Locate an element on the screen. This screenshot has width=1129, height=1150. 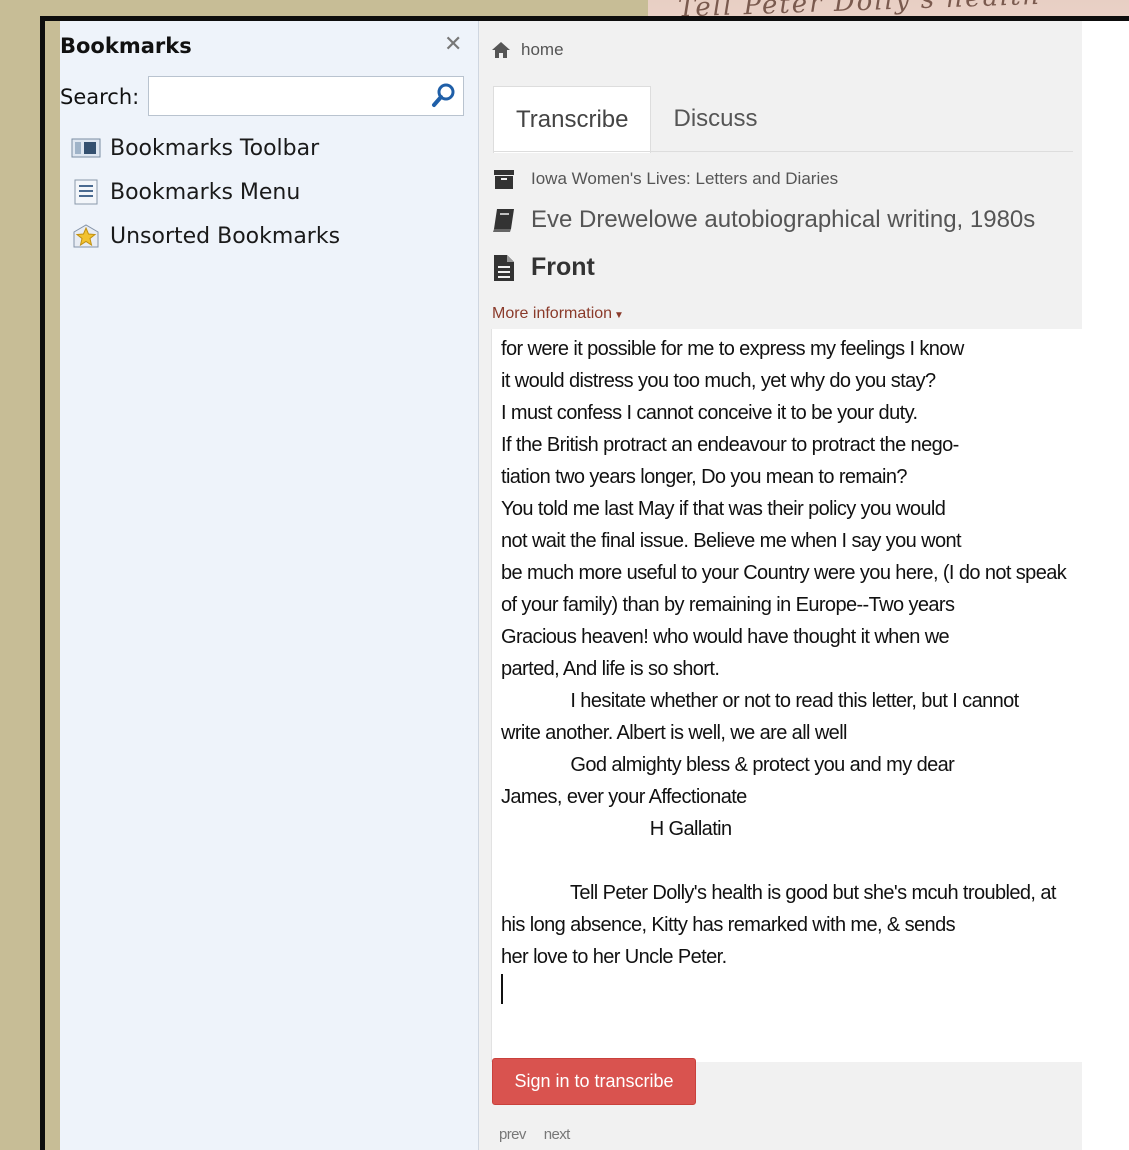
sidebar-item-bookmarks-menu: Bookmarks Menu is located at coordinates (185, 192).